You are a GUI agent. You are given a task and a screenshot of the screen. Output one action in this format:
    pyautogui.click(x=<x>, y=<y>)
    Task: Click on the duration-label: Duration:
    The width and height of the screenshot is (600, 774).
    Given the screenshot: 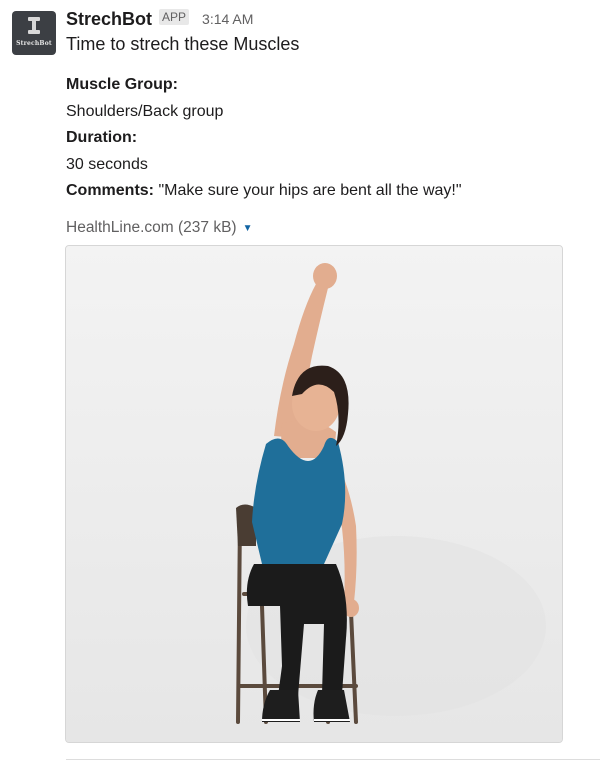 What is the action you would take?
    pyautogui.click(x=102, y=137)
    